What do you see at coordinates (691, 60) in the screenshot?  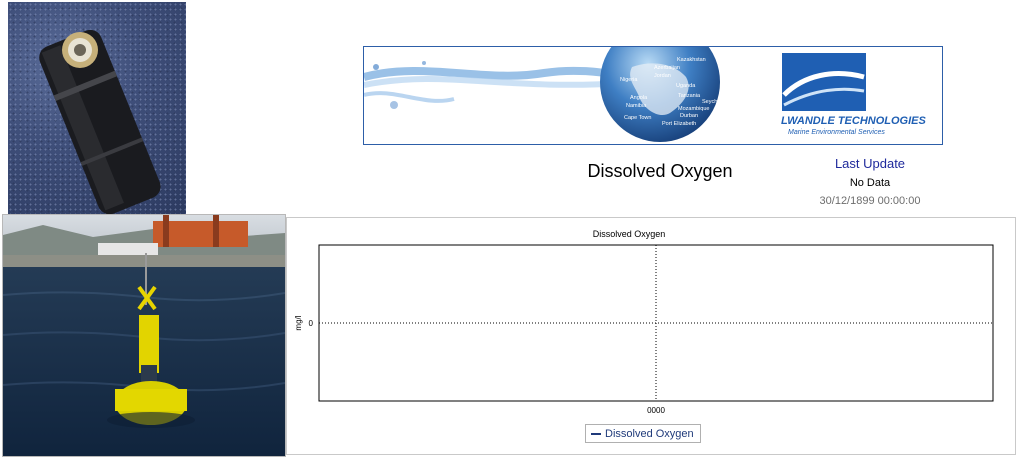 I see `globe-label: Kazakhstan` at bounding box center [691, 60].